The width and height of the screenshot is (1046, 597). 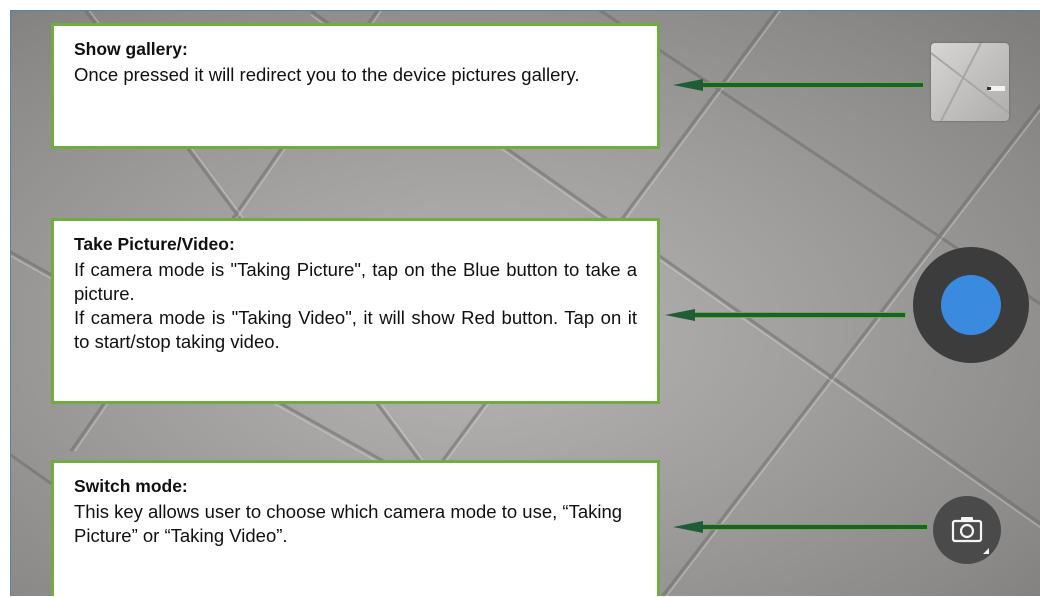 What do you see at coordinates (970, 535) in the screenshot?
I see `camera-icon` at bounding box center [970, 535].